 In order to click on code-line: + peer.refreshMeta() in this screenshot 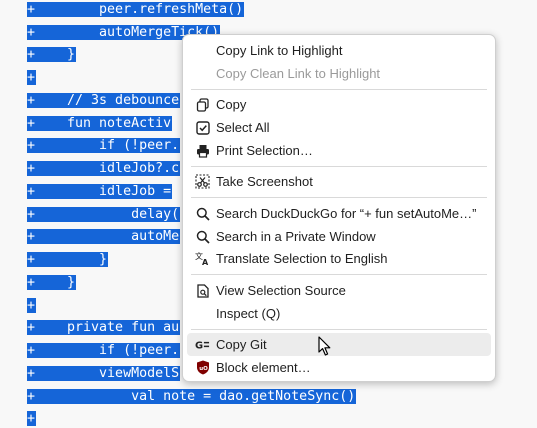, I will do `click(136, 9)`.